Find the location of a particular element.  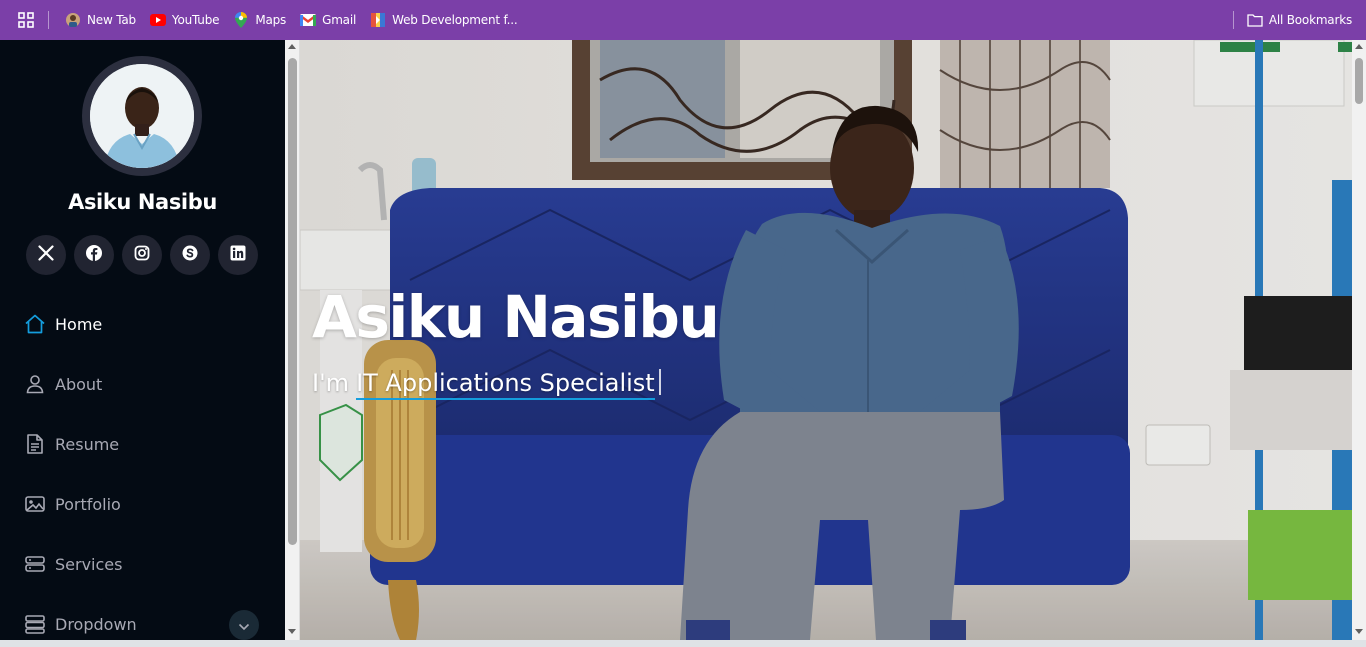

new-tab-icon is located at coordinates (73, 20).